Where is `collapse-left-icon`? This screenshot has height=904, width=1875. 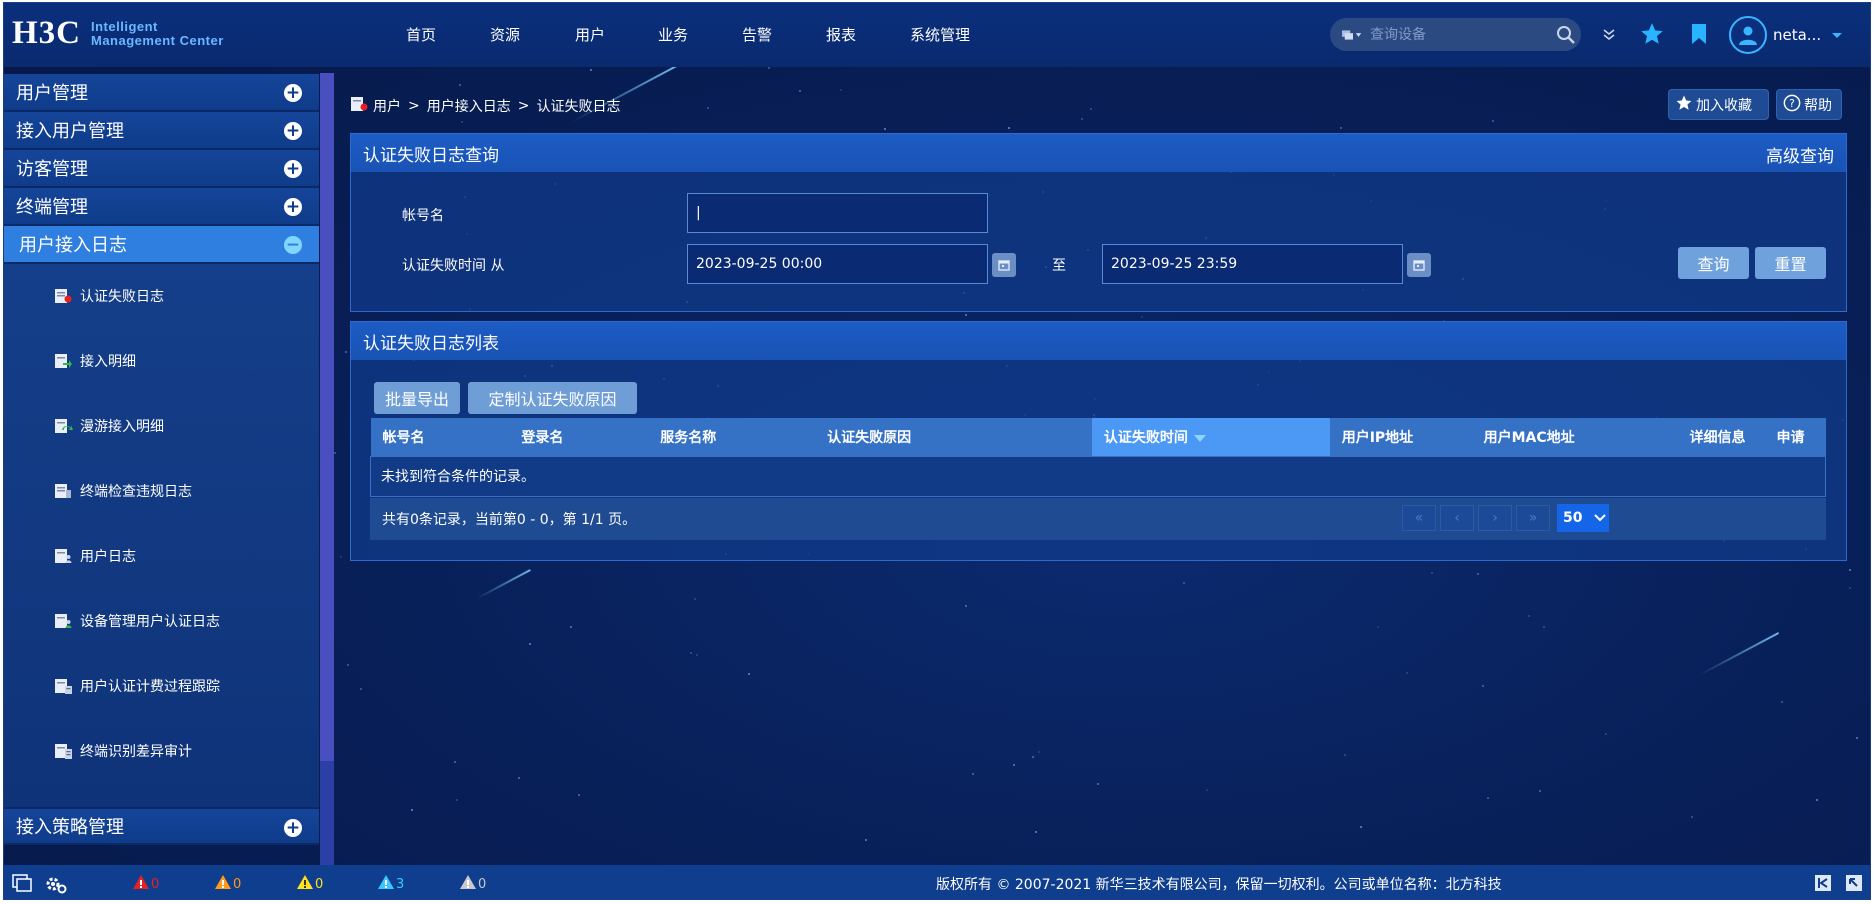 collapse-left-icon is located at coordinates (1823, 883).